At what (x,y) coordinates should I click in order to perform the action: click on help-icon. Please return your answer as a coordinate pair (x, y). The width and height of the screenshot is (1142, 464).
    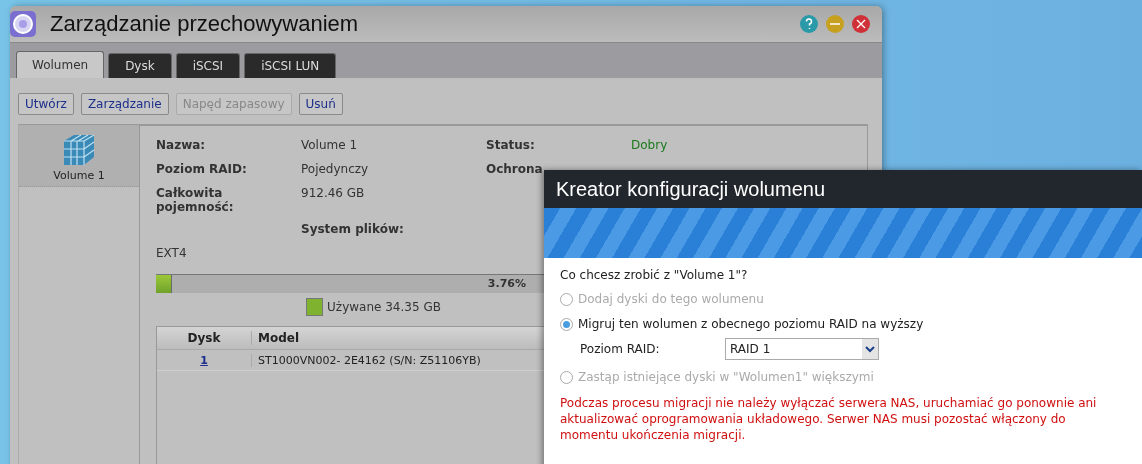
    Looking at the image, I should click on (809, 24).